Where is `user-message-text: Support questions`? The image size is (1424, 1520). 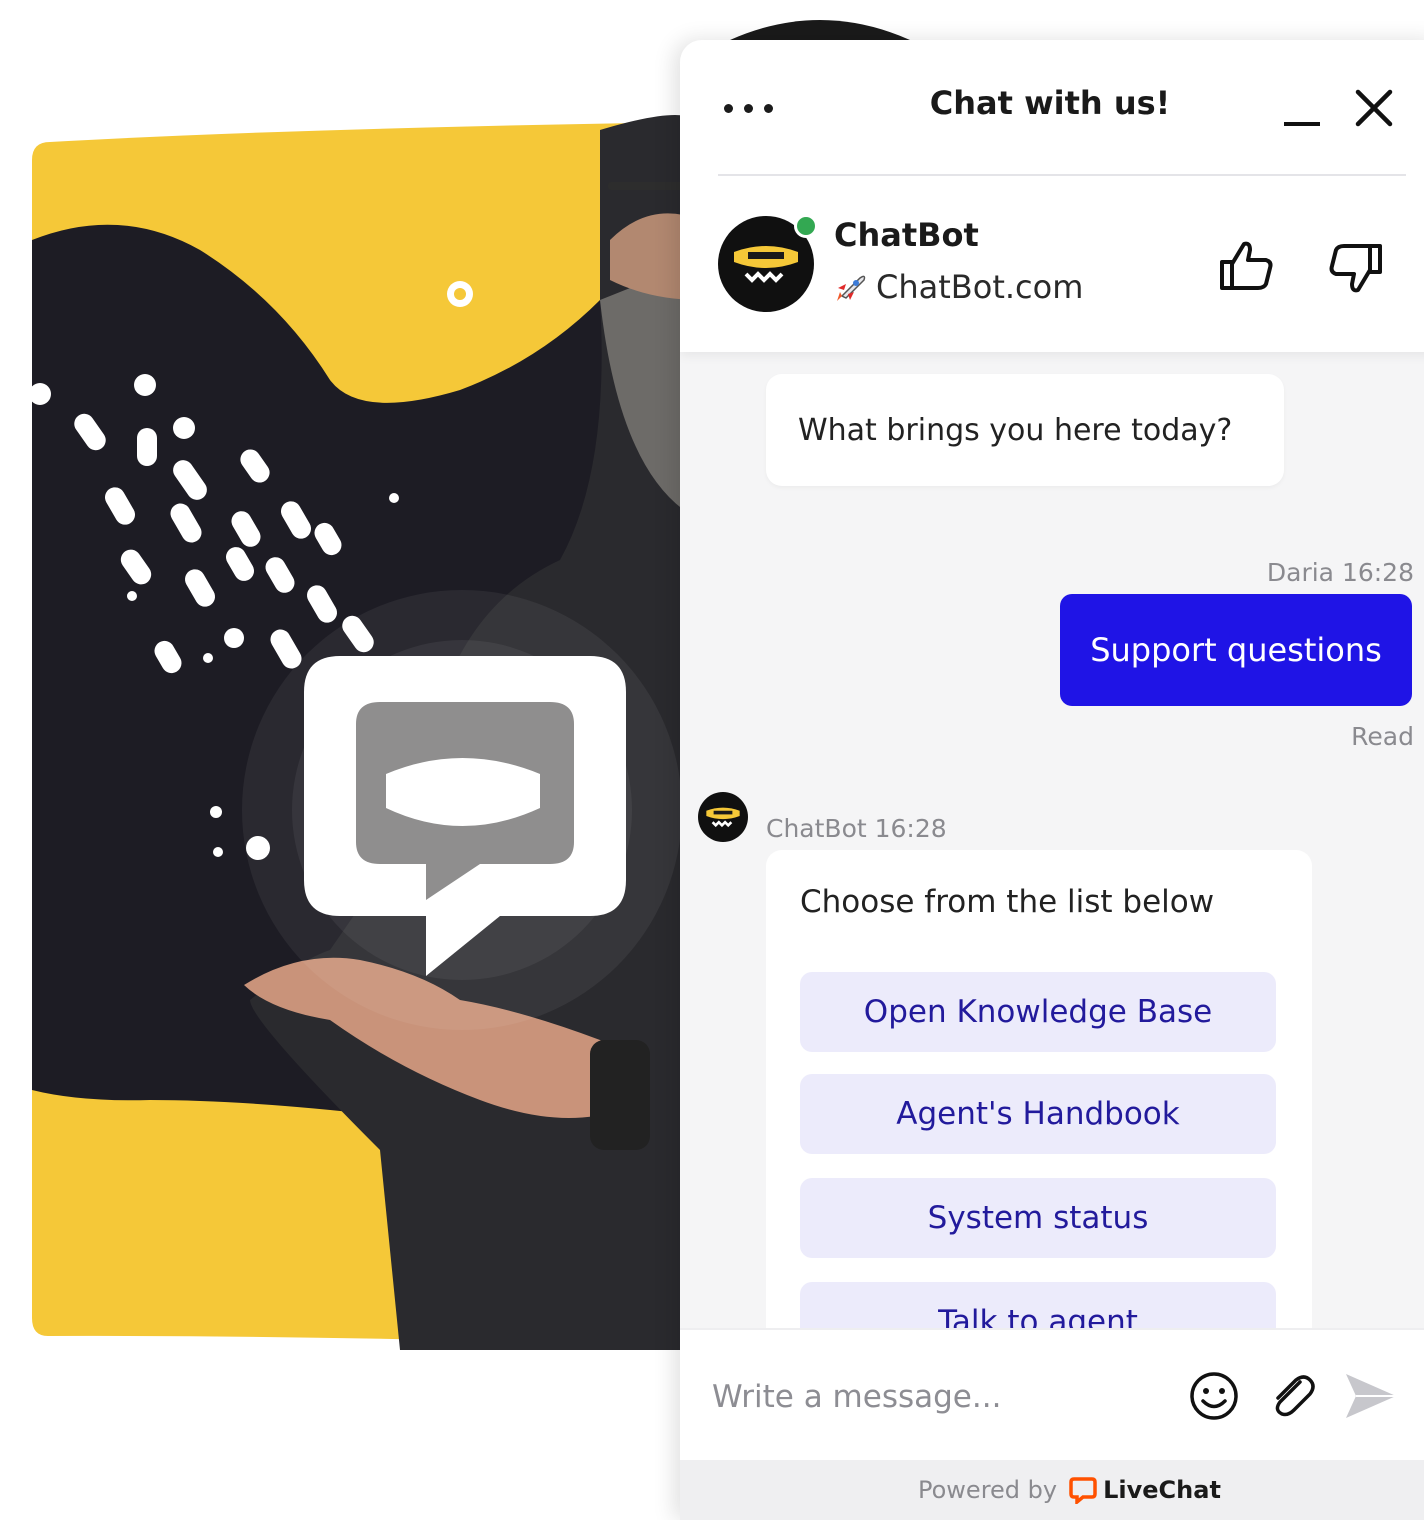 user-message-text: Support questions is located at coordinates (1236, 650).